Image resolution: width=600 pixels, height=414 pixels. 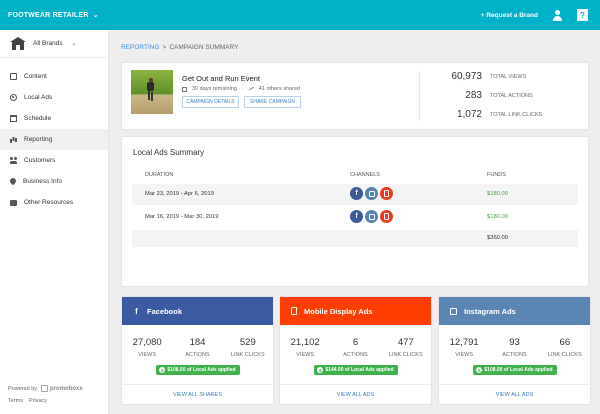 I want to click on sidebar-item-label: Business Info, so click(x=43, y=181).